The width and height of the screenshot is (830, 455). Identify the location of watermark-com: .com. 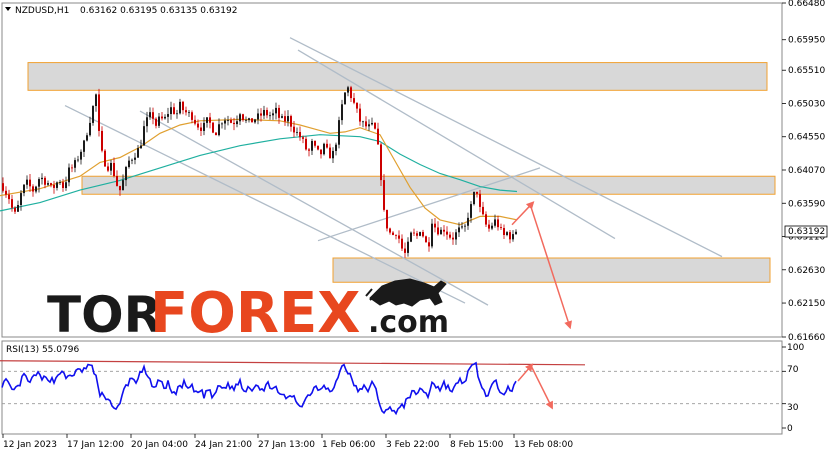
(408, 322).